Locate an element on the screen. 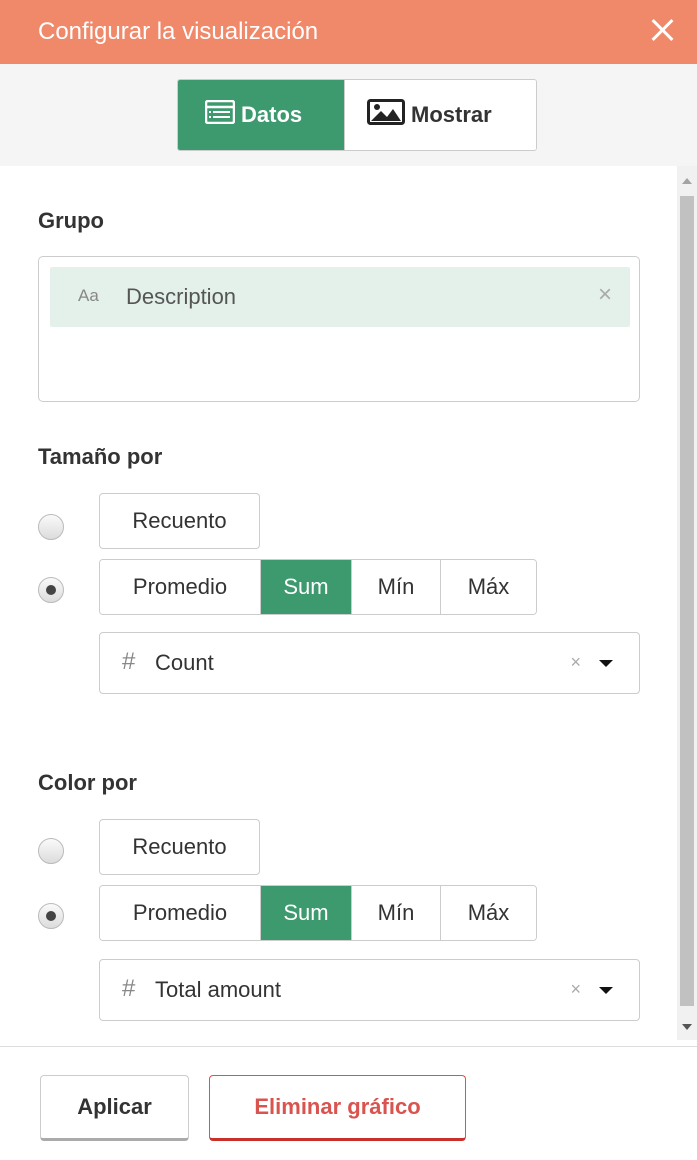 The width and height of the screenshot is (697, 1160). color-count-radio is located at coordinates (51, 851).